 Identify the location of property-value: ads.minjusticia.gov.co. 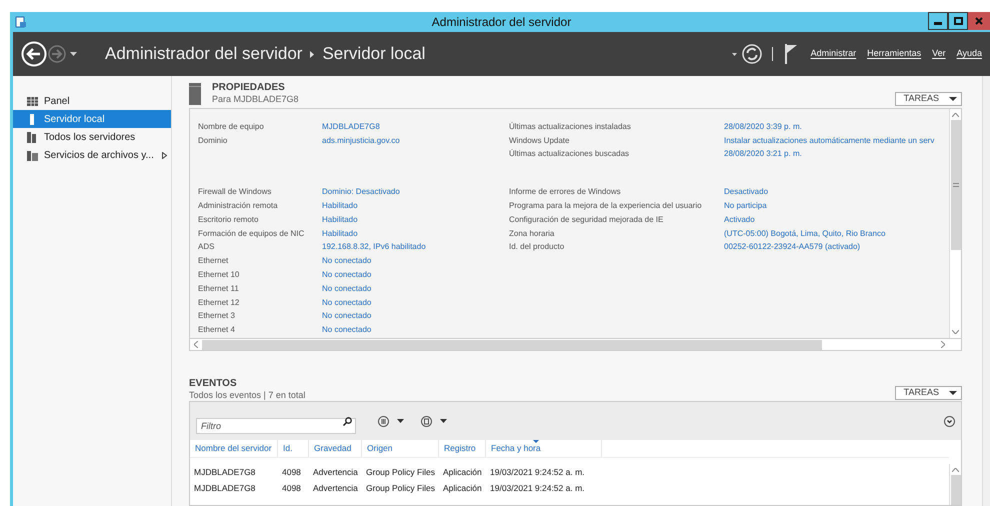
(361, 140).